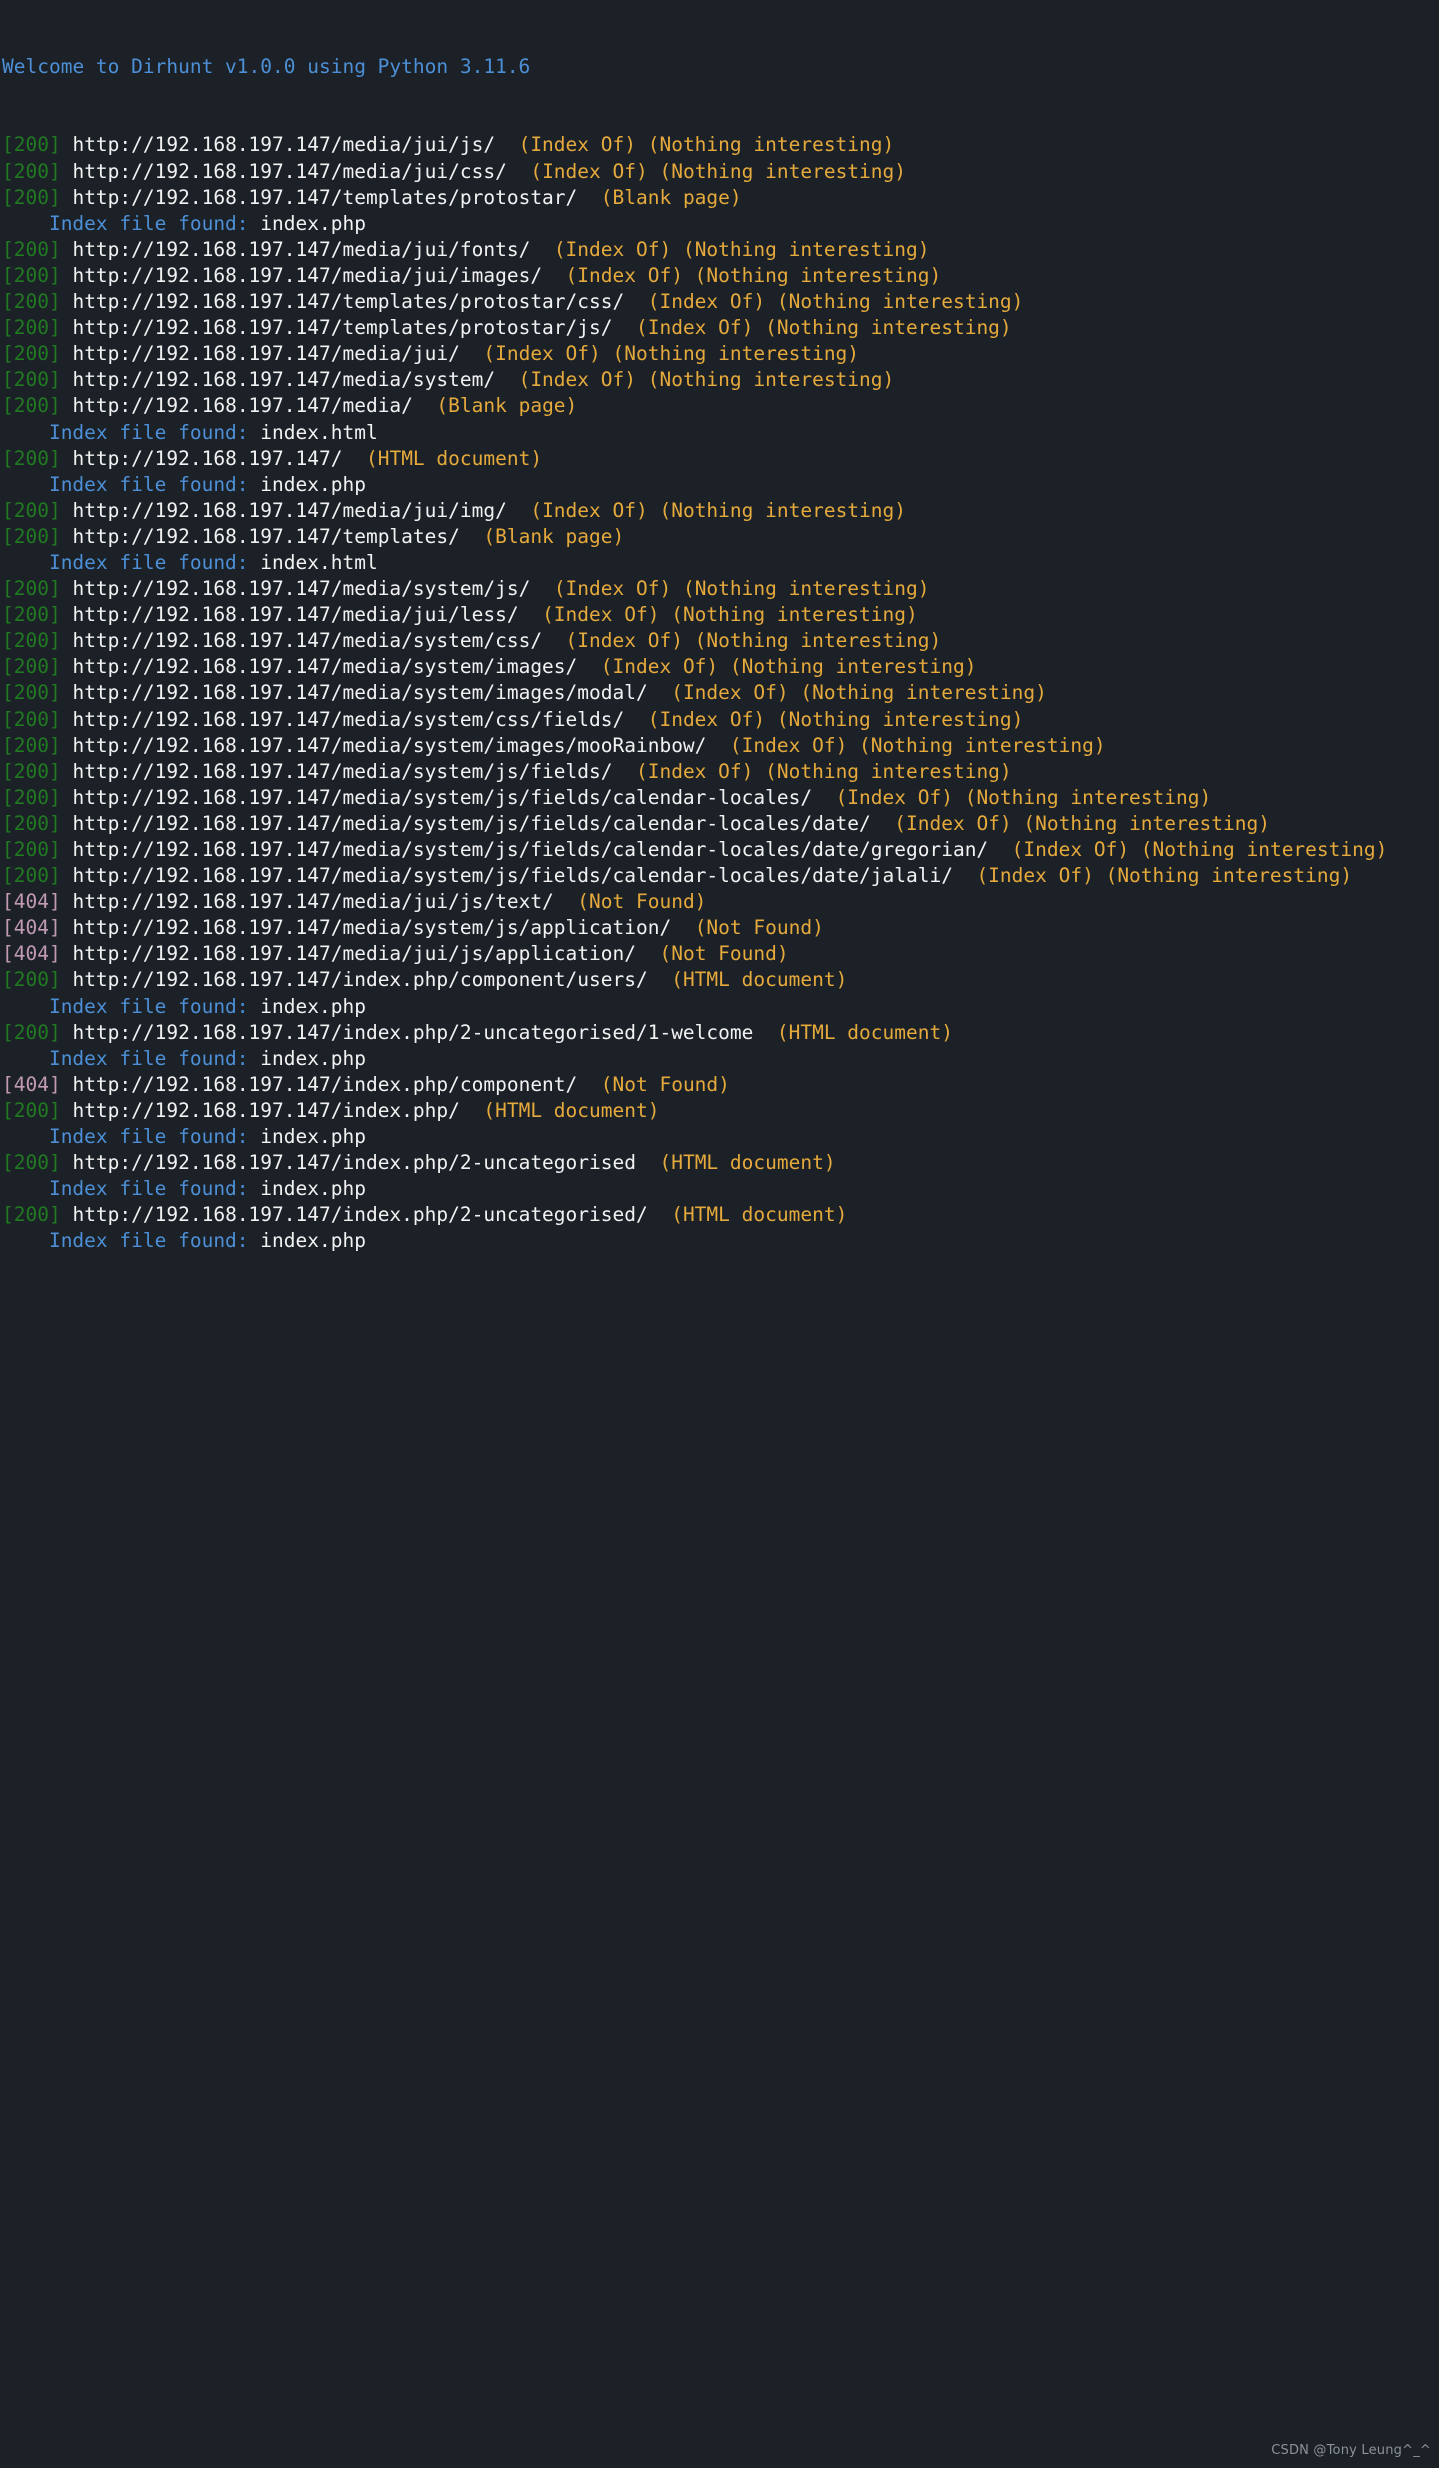  Describe the element at coordinates (307, 275) in the screenshot. I see `result-url: http://192.168.197.147/media/jui/images/` at that location.